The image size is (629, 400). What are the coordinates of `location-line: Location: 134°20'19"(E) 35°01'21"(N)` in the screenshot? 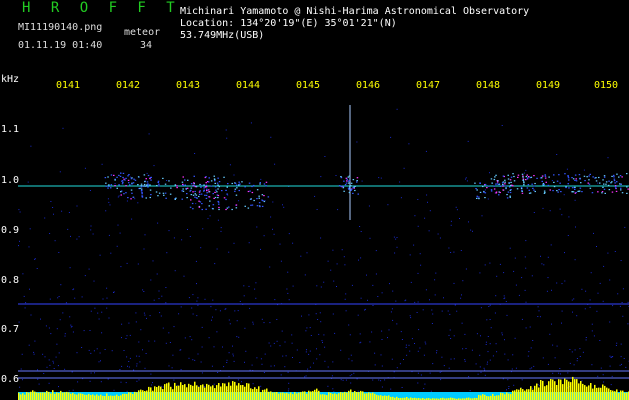 It's located at (288, 23).